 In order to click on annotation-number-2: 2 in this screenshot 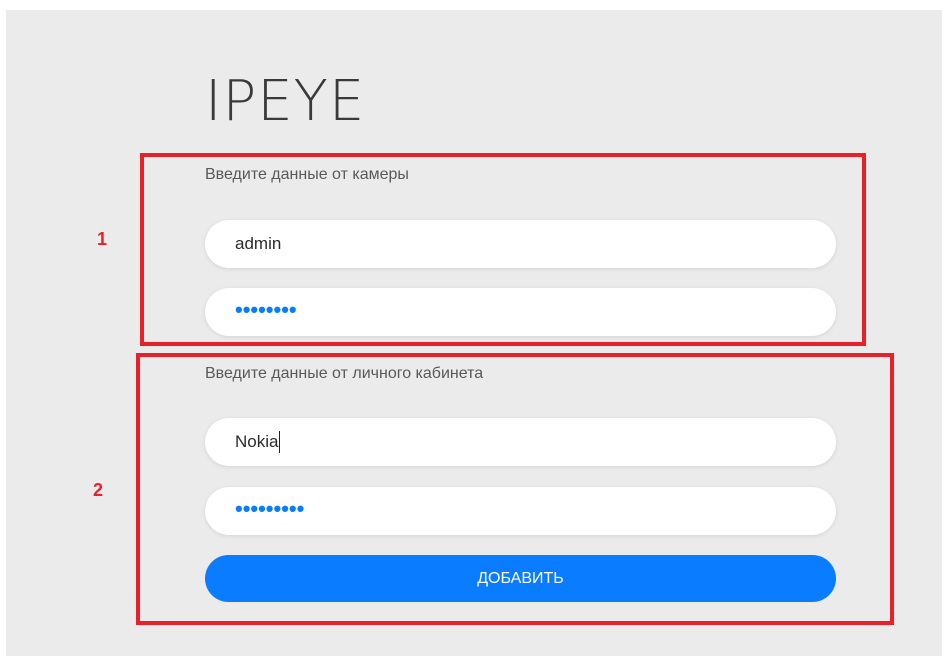, I will do `click(98, 490)`.